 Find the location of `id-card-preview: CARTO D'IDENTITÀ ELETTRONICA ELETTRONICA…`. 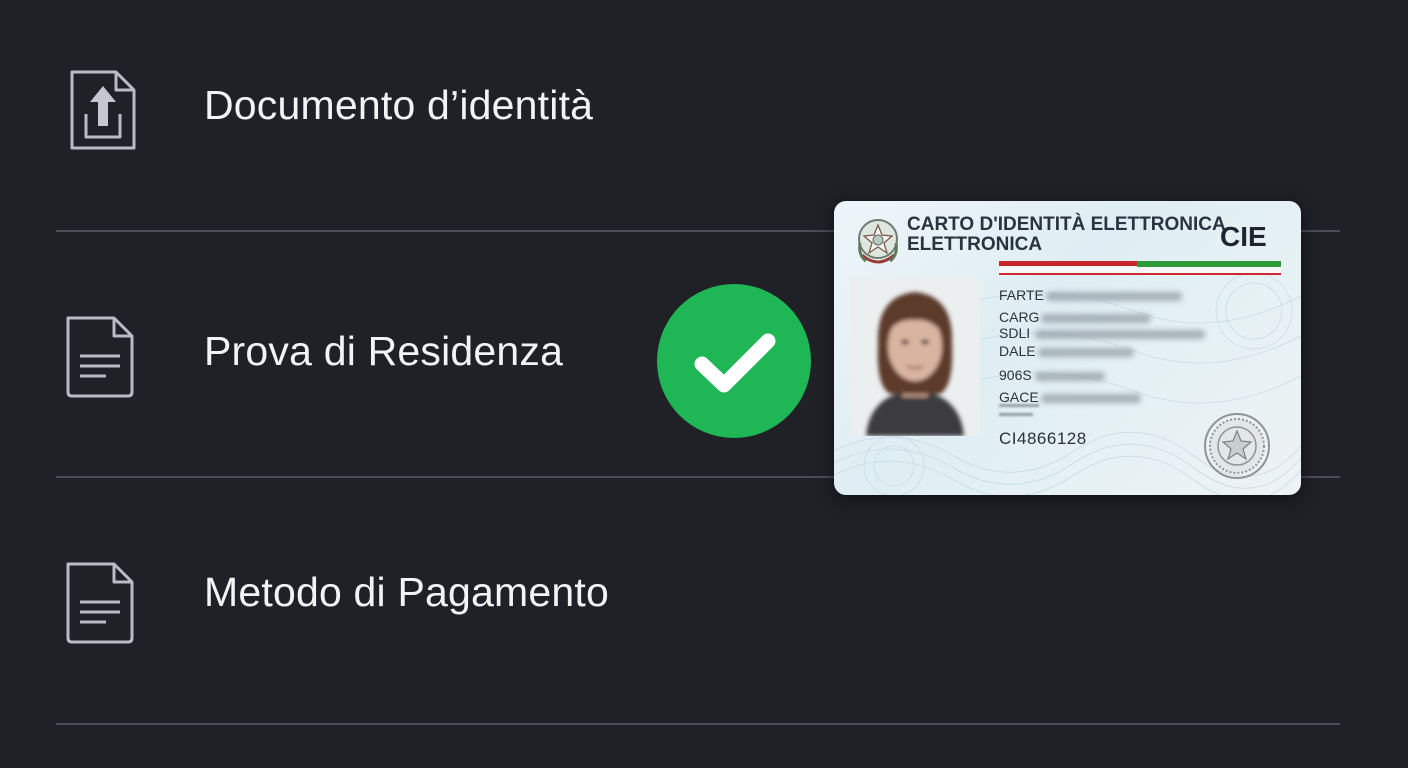

id-card-preview: CARTO D'IDENTITÀ ELETTRONICA ELETTRONICA… is located at coordinates (1067, 348).